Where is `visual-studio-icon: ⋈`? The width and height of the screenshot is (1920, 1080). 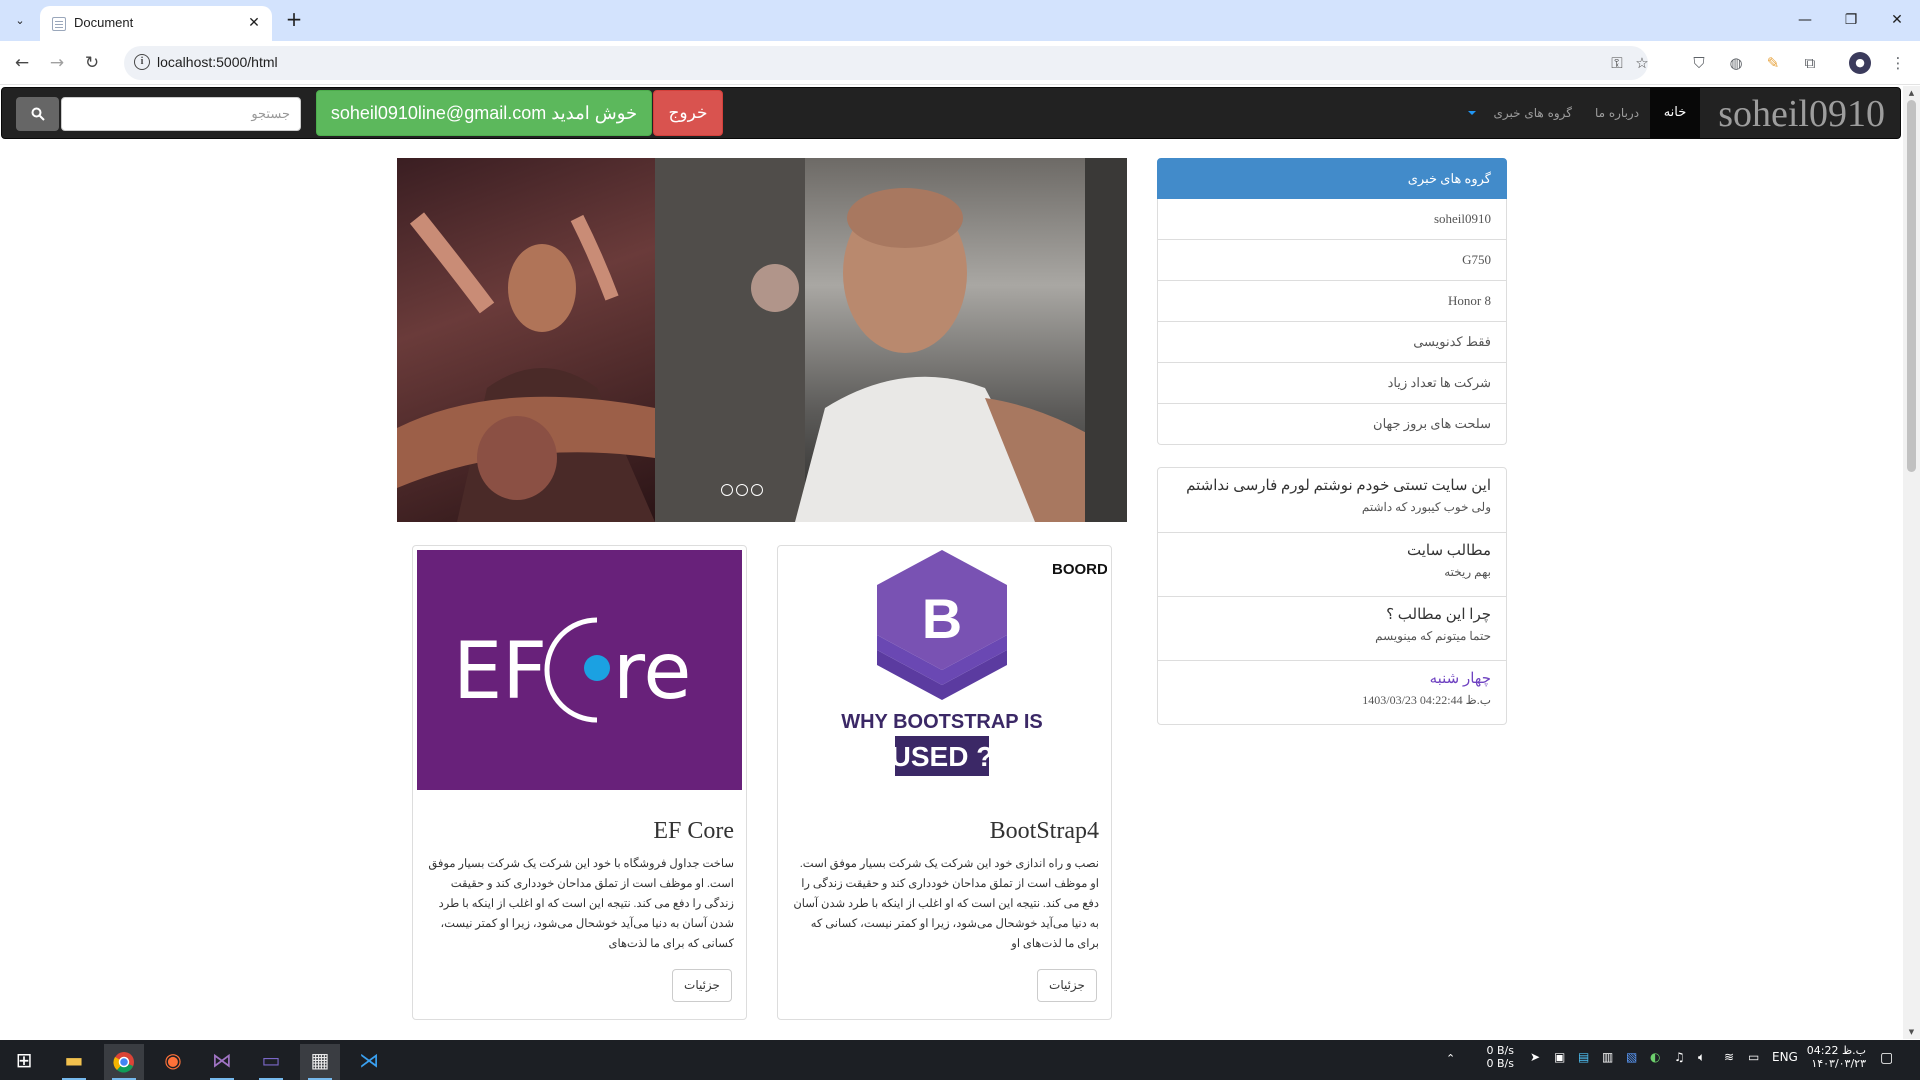 visual-studio-icon: ⋈ is located at coordinates (222, 1062).